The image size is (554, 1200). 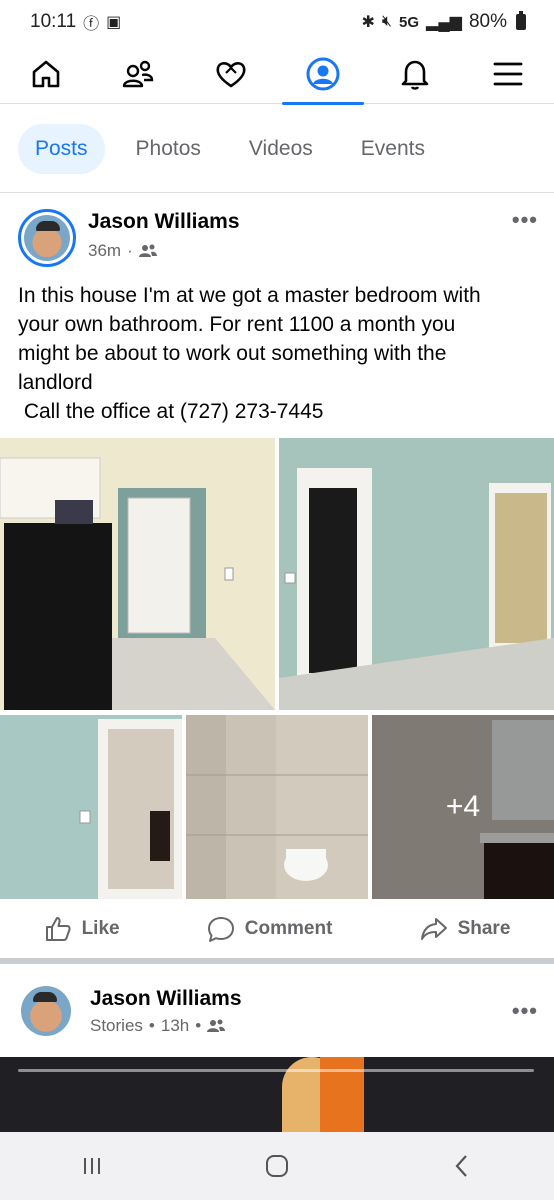 I want to click on story-progress-bar, so click(x=276, y=1070).